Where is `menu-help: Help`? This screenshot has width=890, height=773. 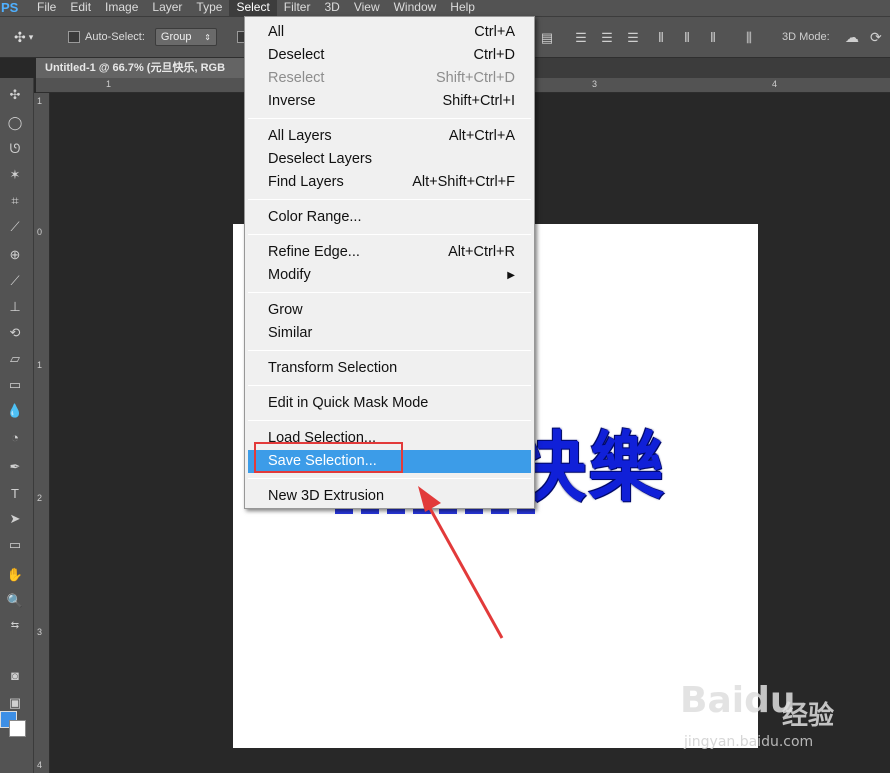
menu-help: Help is located at coordinates (462, 8).